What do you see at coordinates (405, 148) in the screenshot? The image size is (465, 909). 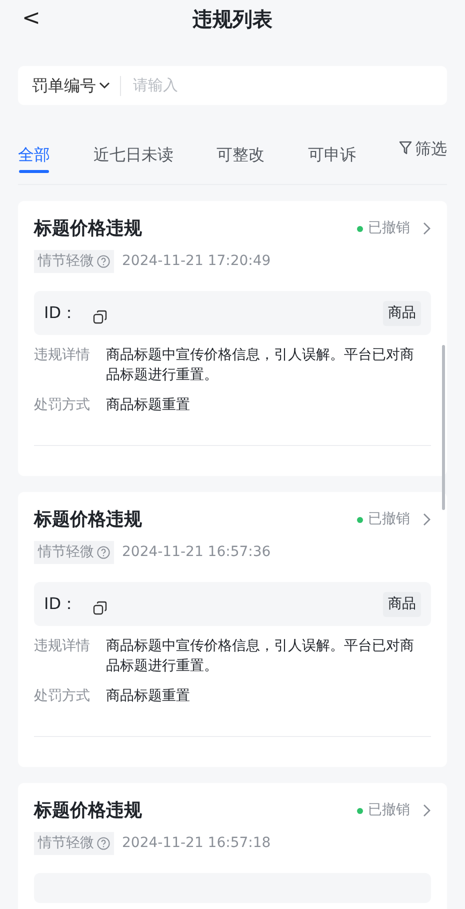 I see `filter-icon` at bounding box center [405, 148].